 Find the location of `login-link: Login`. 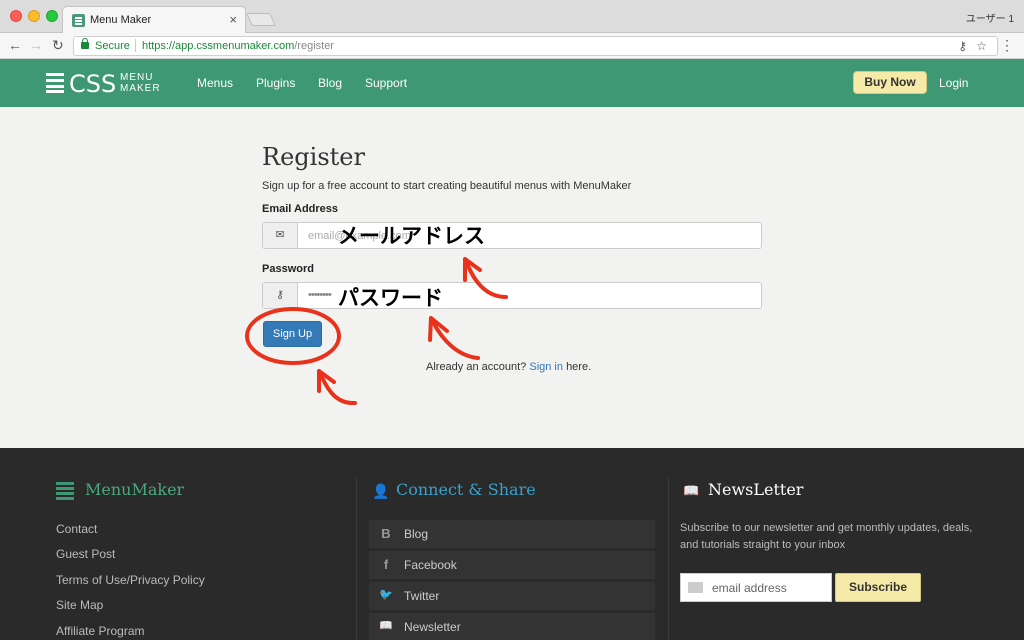

login-link: Login is located at coordinates (953, 83).